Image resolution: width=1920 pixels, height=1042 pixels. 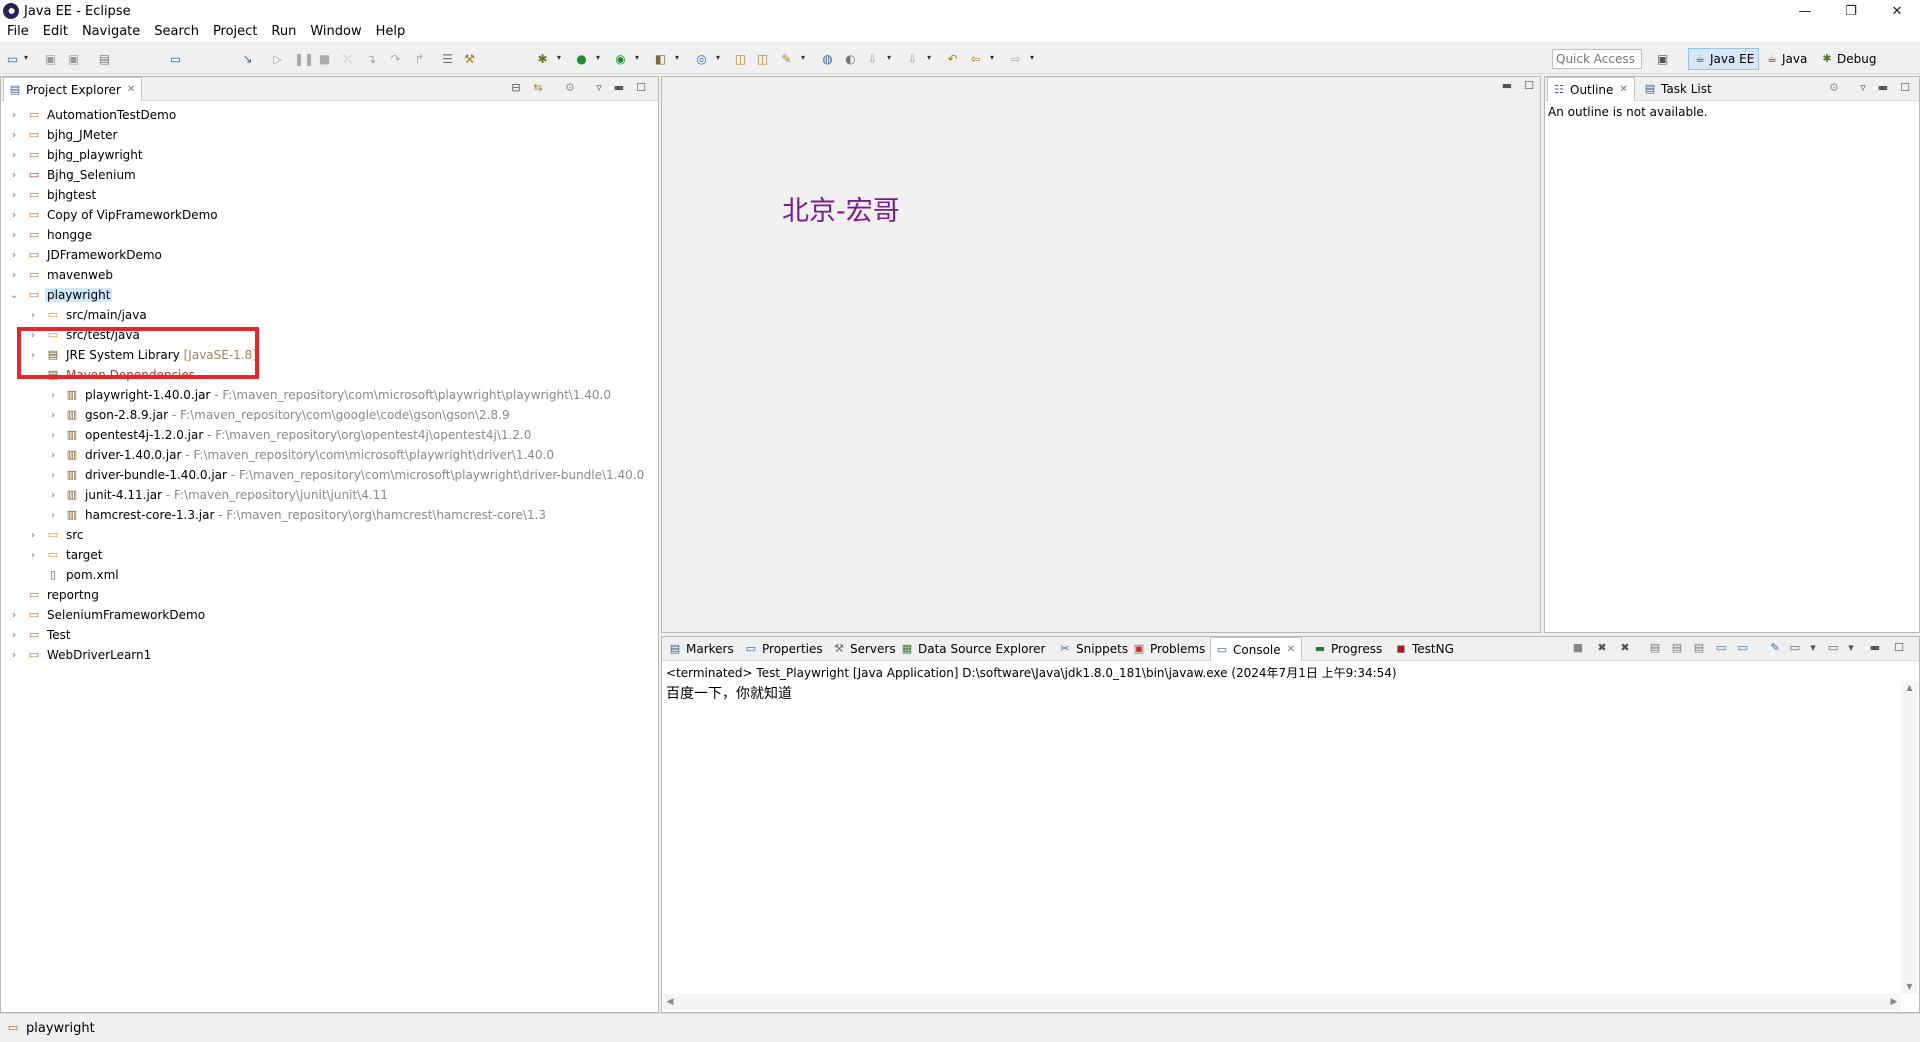 What do you see at coordinates (639, 58) in the screenshot?
I see `coverage-dropdown-icon: ▾` at bounding box center [639, 58].